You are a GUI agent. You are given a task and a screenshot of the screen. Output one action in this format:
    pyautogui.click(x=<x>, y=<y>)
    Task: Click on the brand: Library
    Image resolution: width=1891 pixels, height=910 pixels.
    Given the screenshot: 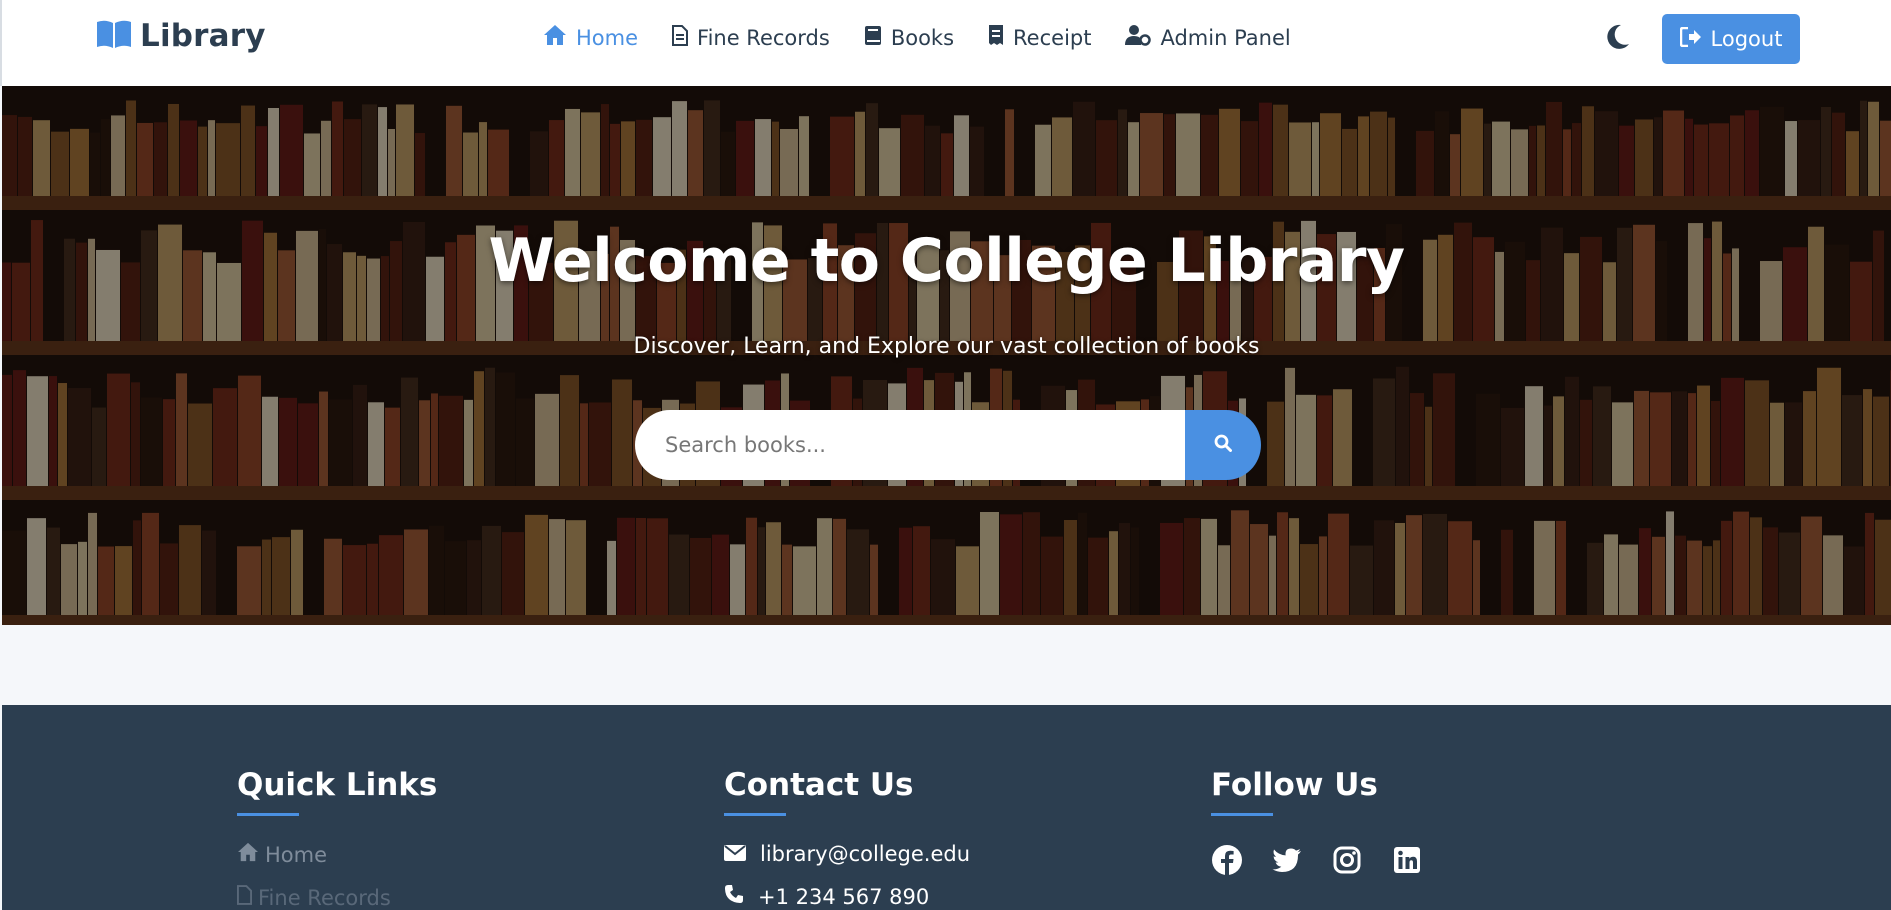 What is the action you would take?
    pyautogui.click(x=181, y=36)
    